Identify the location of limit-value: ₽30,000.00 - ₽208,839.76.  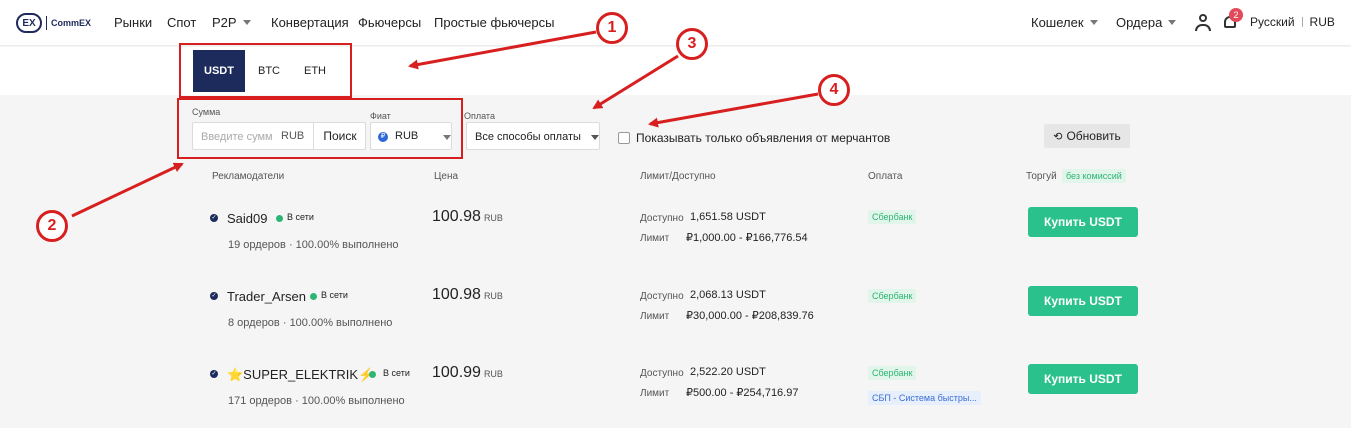
(750, 316).